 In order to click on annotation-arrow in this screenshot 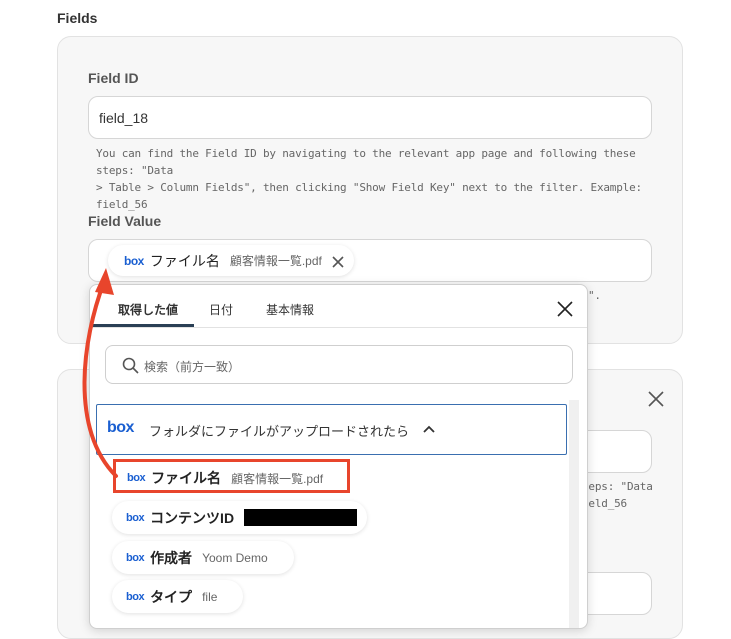, I will do `click(100, 373)`.